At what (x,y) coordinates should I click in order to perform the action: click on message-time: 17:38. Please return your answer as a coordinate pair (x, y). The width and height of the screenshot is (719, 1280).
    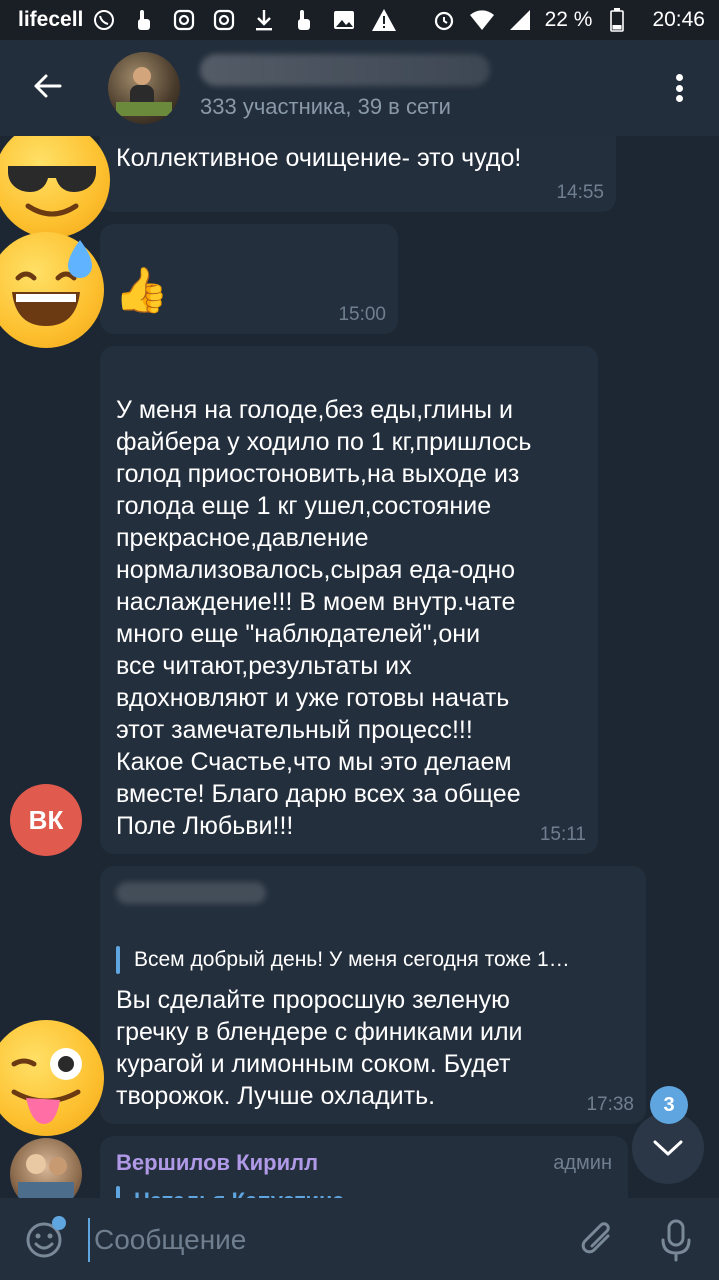
    Looking at the image, I should click on (610, 1104).